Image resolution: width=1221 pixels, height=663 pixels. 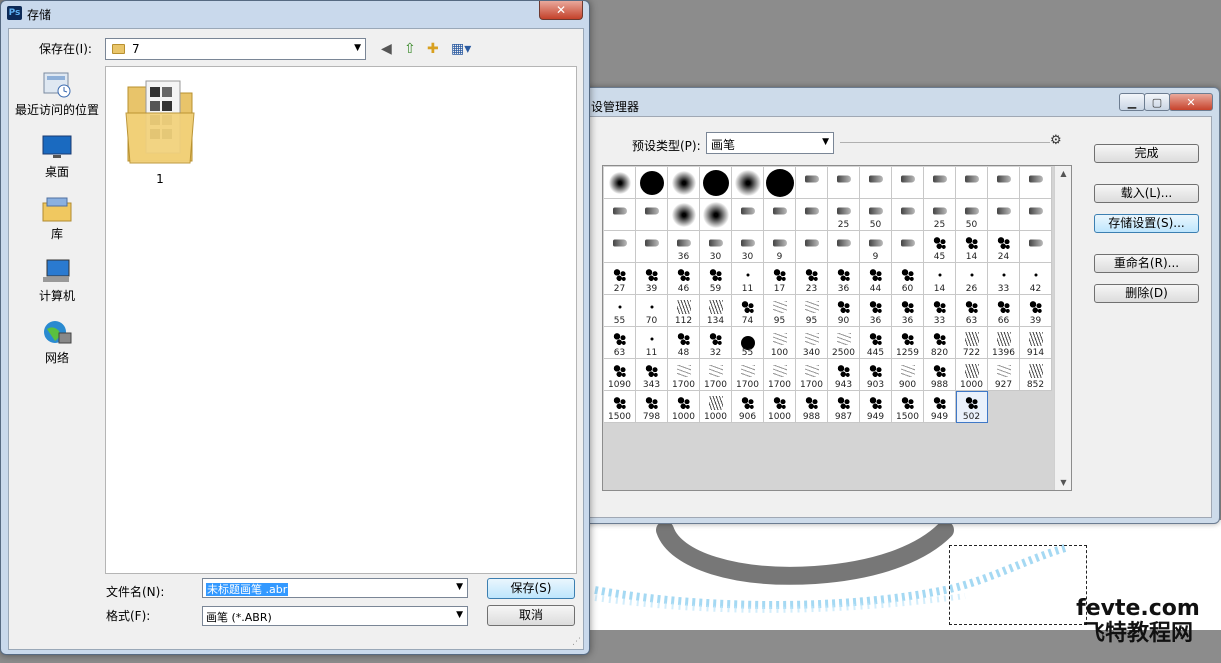 What do you see at coordinates (1146, 153) in the screenshot?
I see `done-button: 完成` at bounding box center [1146, 153].